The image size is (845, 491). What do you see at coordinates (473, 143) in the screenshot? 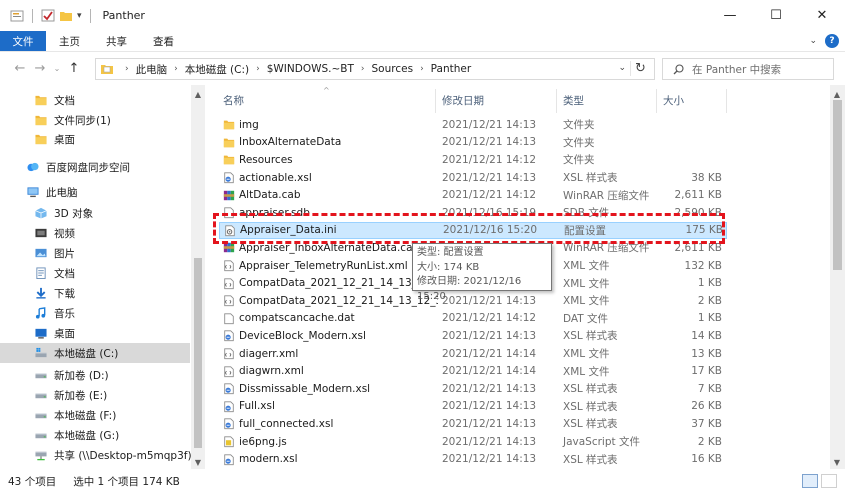
I see `file-row: InboxAlternateData 2021/12/21 14:13 文件夹` at bounding box center [473, 143].